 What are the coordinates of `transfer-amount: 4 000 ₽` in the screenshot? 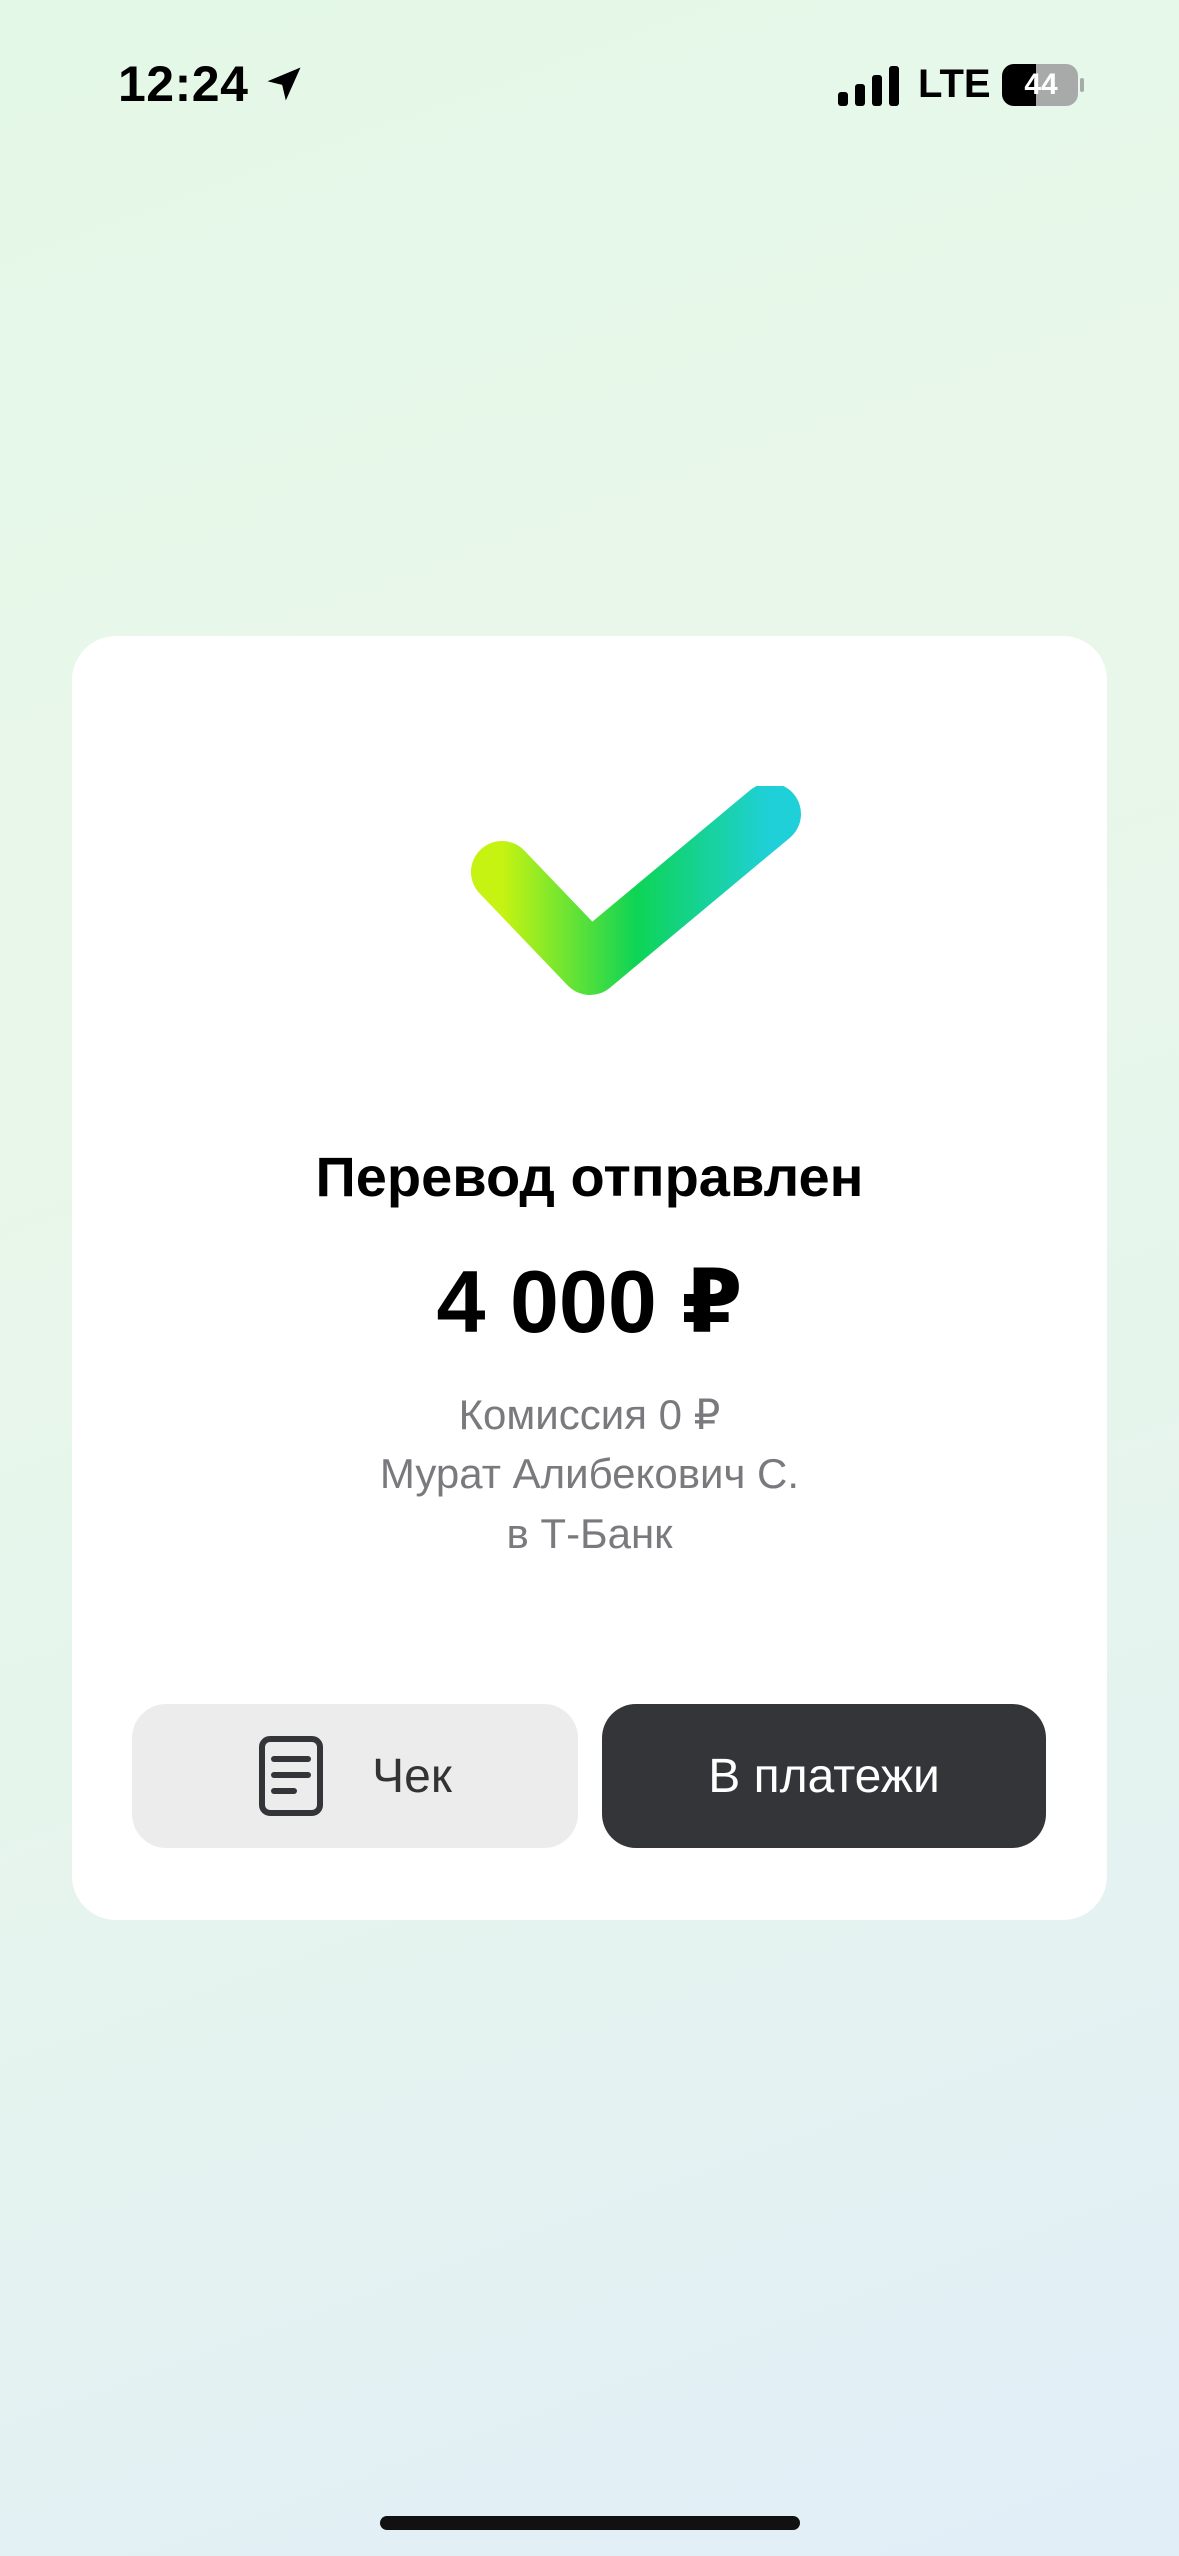 It's located at (589, 1301).